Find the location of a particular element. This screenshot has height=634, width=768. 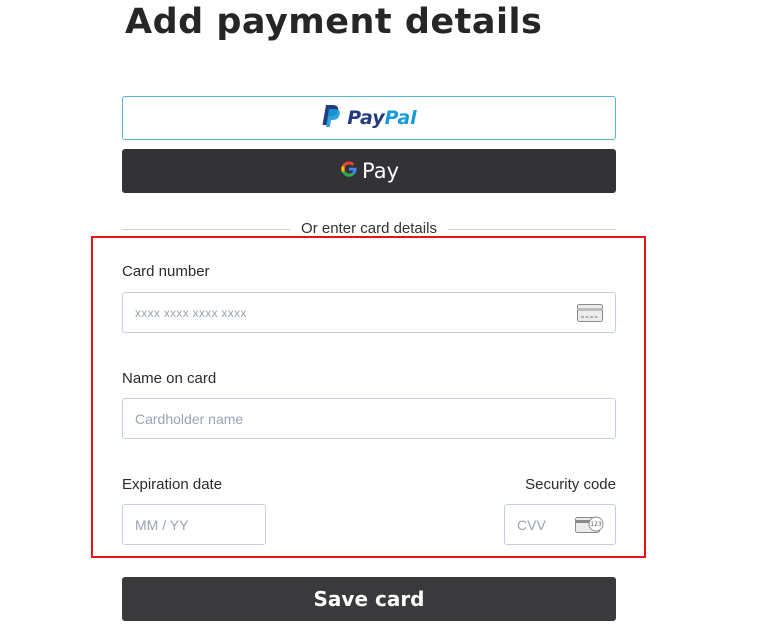

card-number-placeholder: xxxx xxxx xxxx xxxx is located at coordinates (191, 312).